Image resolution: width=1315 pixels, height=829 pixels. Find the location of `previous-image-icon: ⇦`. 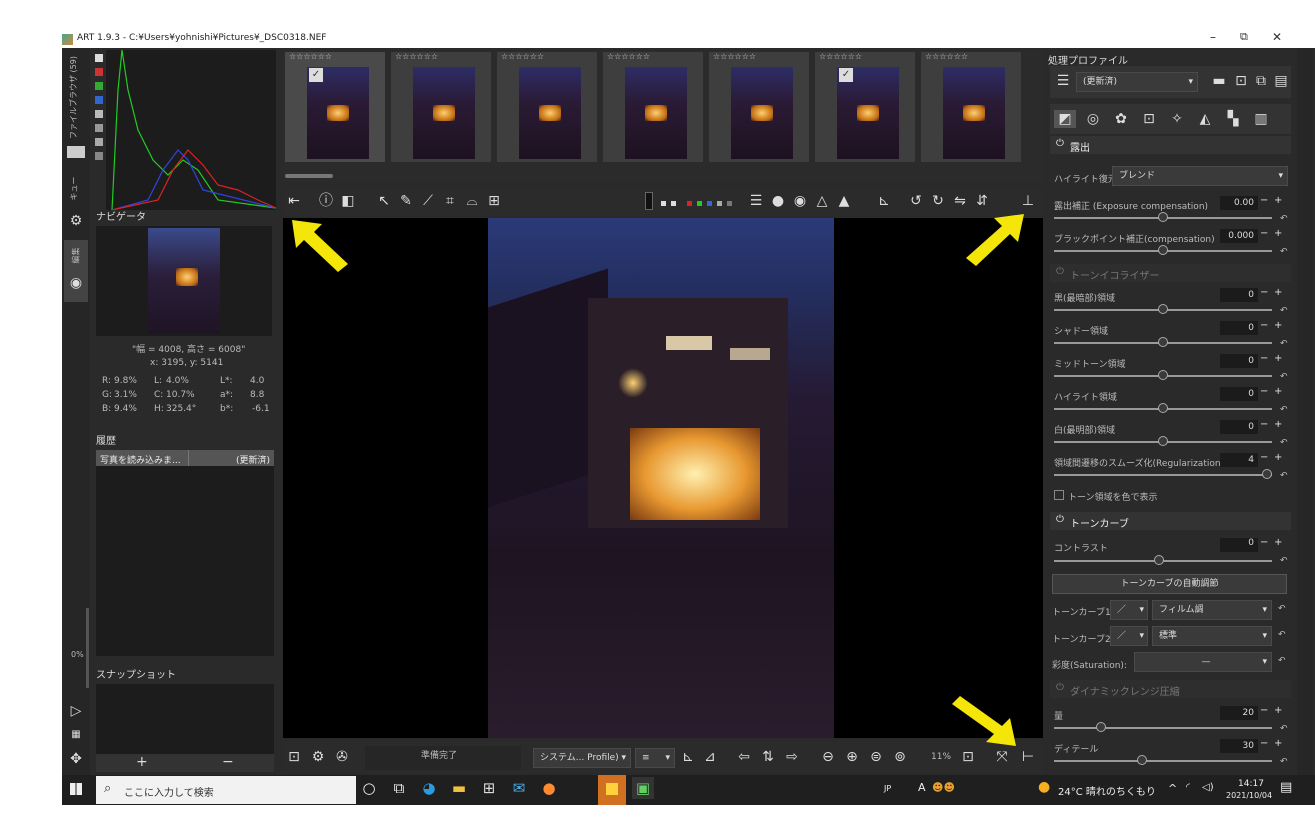

previous-image-icon: ⇦ is located at coordinates (744, 757).